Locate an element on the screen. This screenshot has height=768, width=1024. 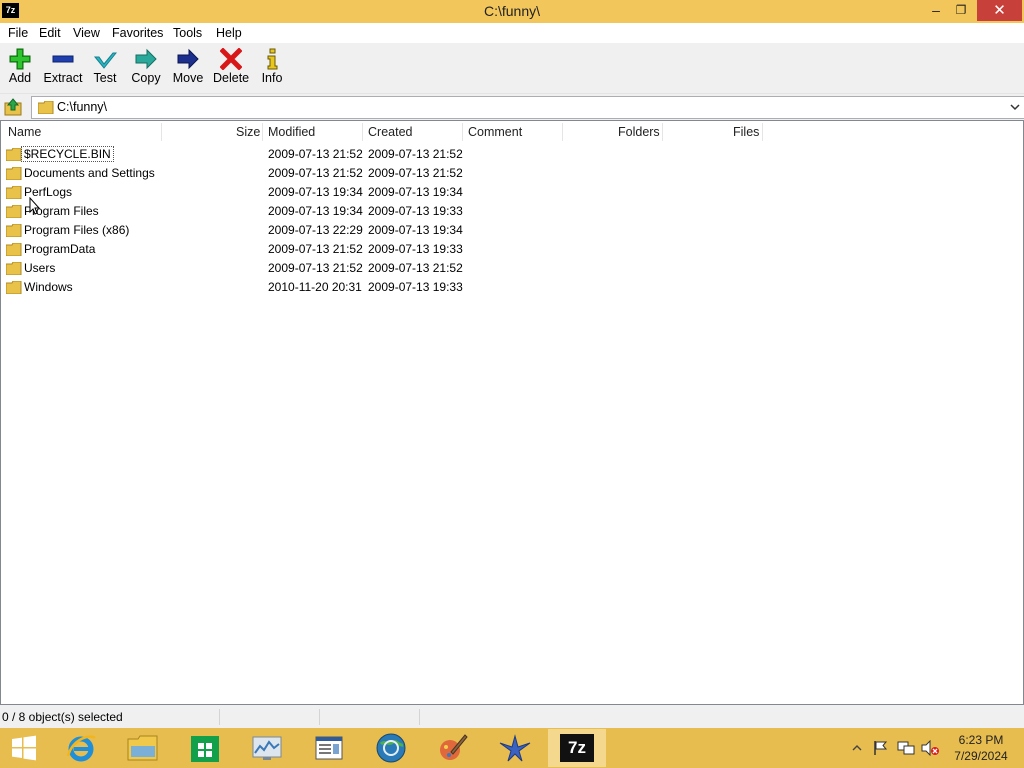
delete-x-icon is located at coordinates (231, 59).